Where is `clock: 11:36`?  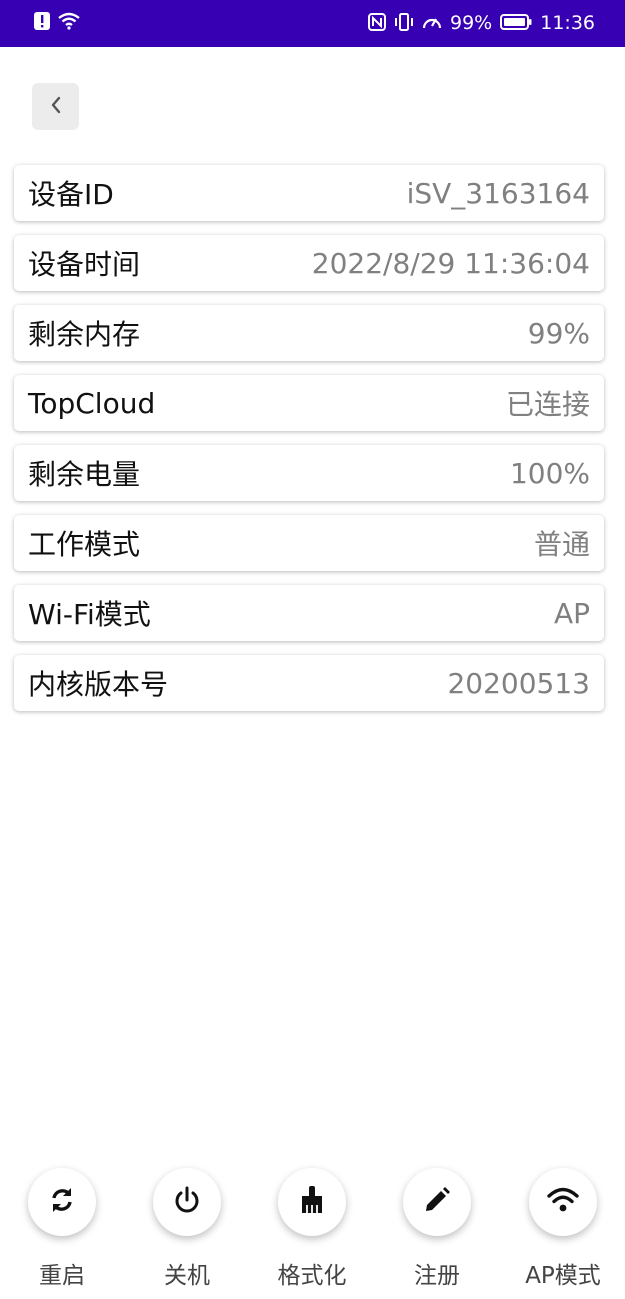 clock: 11:36 is located at coordinates (567, 23).